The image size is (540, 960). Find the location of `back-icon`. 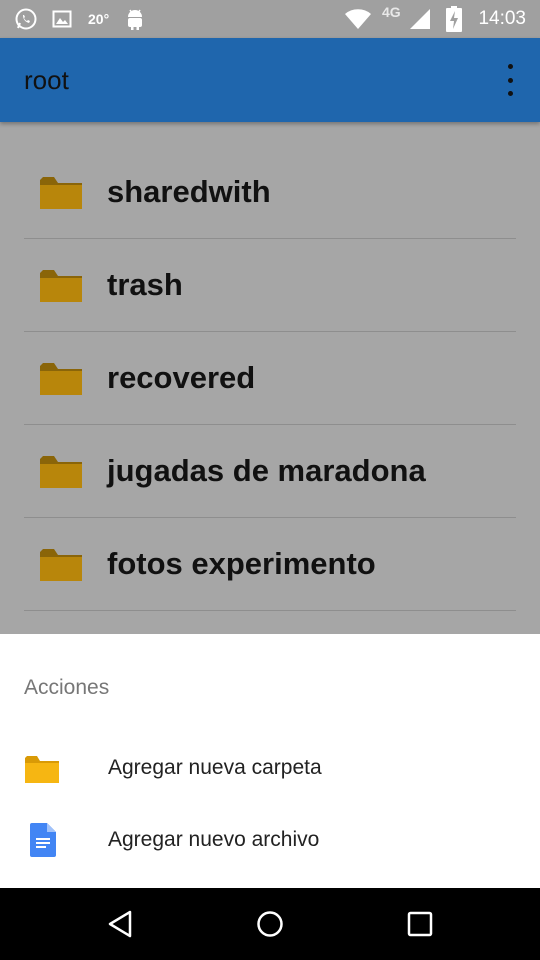

back-icon is located at coordinates (120, 924).